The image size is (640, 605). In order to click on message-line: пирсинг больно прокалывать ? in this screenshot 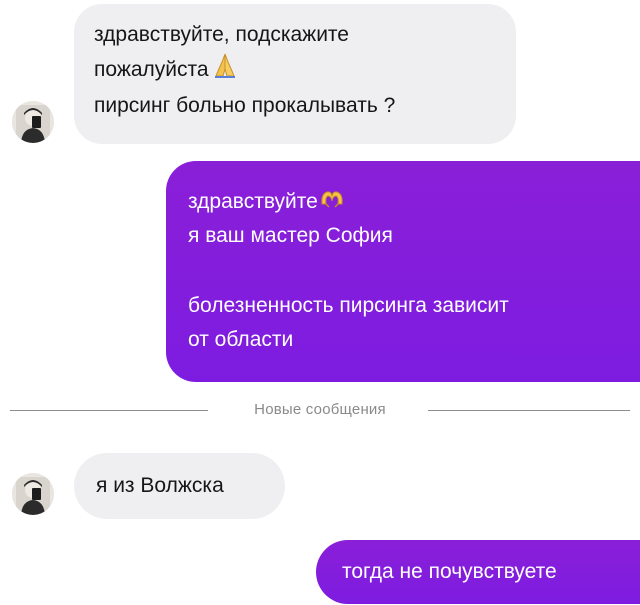, I will do `click(245, 105)`.